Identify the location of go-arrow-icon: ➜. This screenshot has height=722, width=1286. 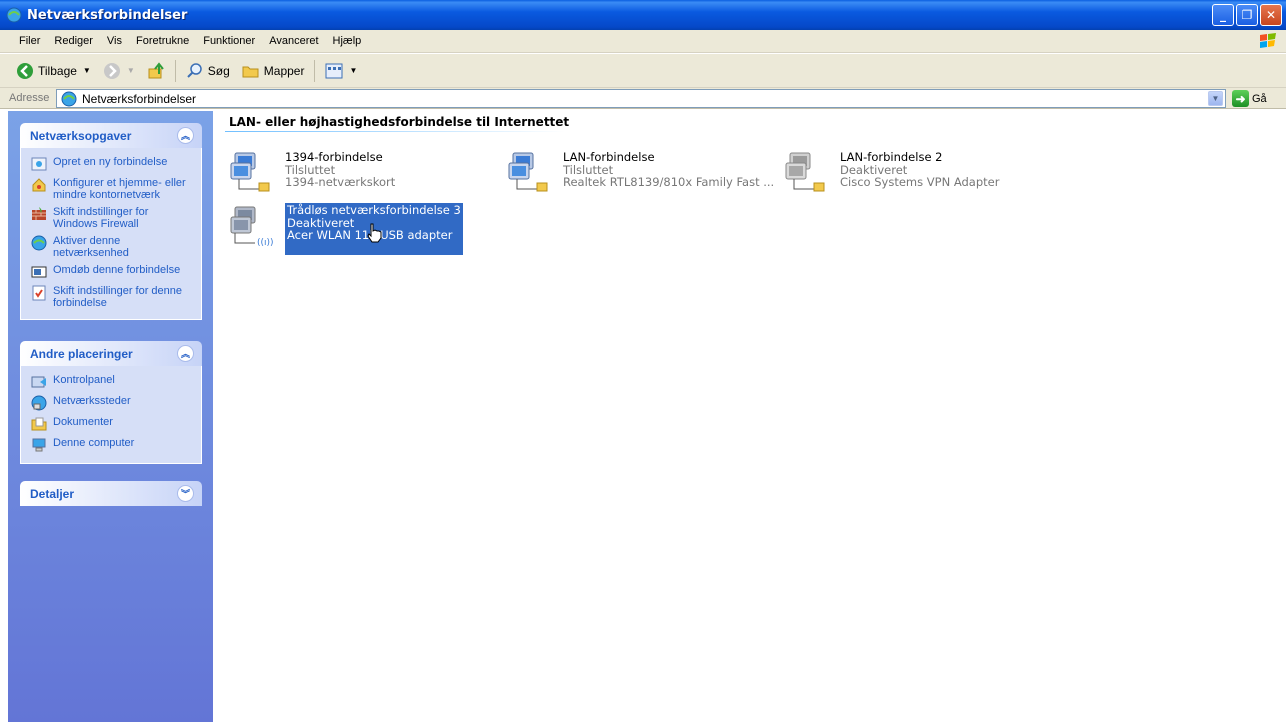
(1240, 98).